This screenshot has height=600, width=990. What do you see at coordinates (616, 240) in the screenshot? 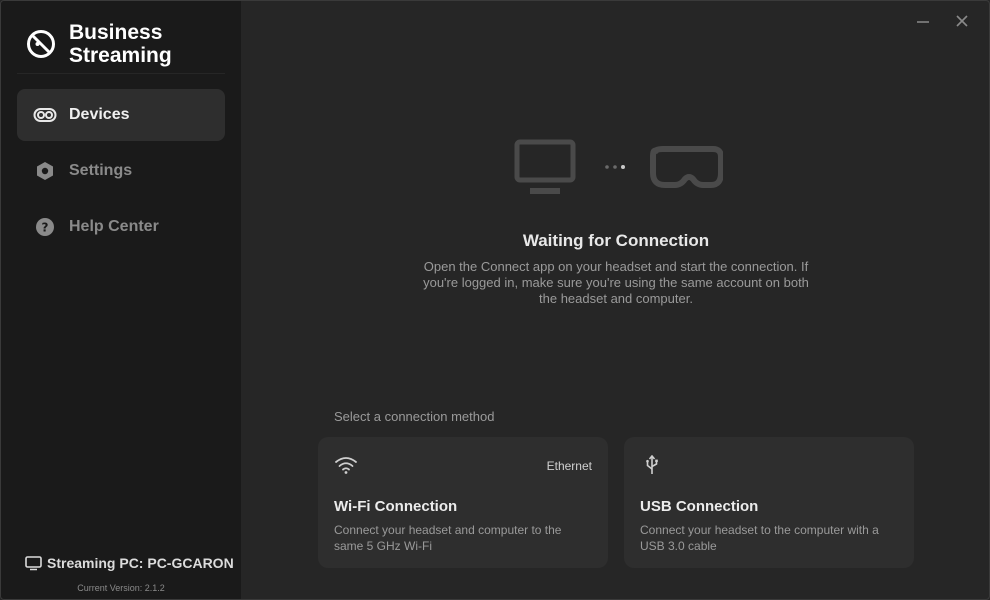
I see `status-title: Waiting for Connection` at bounding box center [616, 240].